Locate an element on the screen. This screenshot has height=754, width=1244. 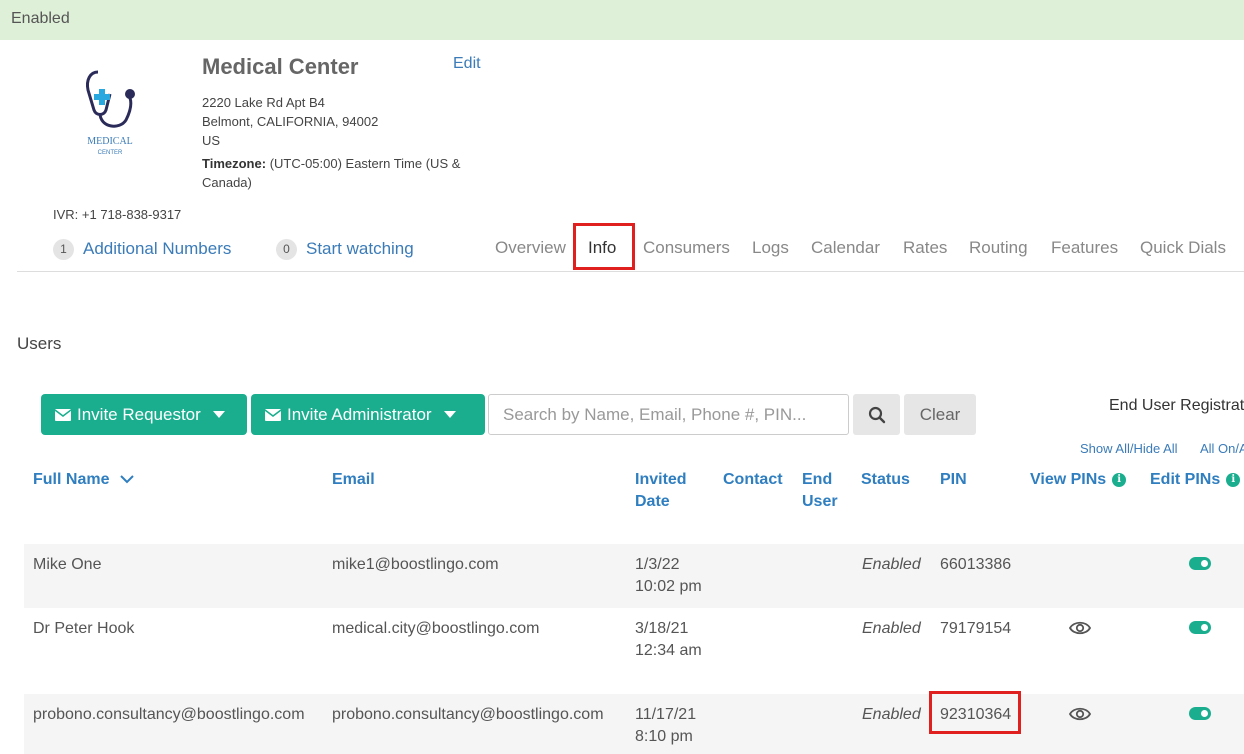
column-header-view-pins: View PINs i is located at coordinates (1078, 480).